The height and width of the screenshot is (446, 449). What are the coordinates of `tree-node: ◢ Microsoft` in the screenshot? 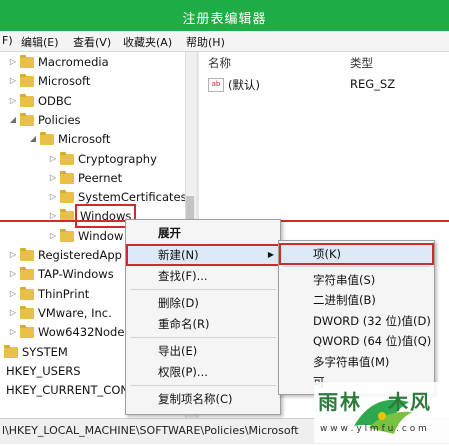 It's located at (92, 139).